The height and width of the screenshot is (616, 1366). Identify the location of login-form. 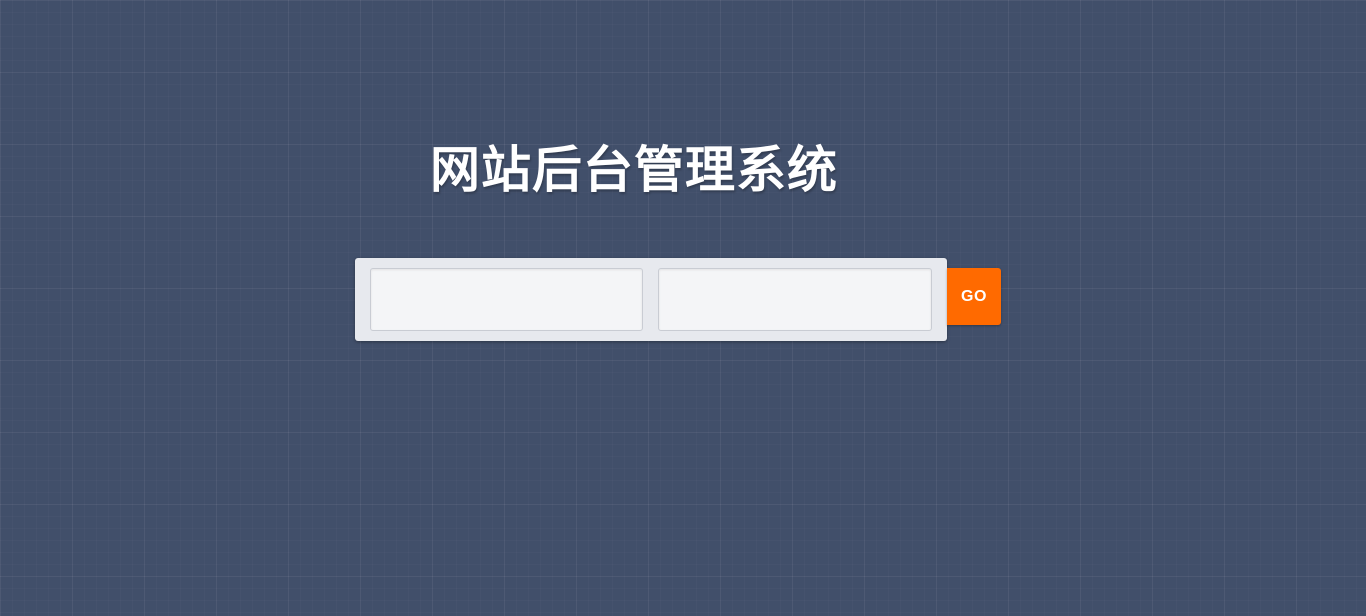
(651, 299).